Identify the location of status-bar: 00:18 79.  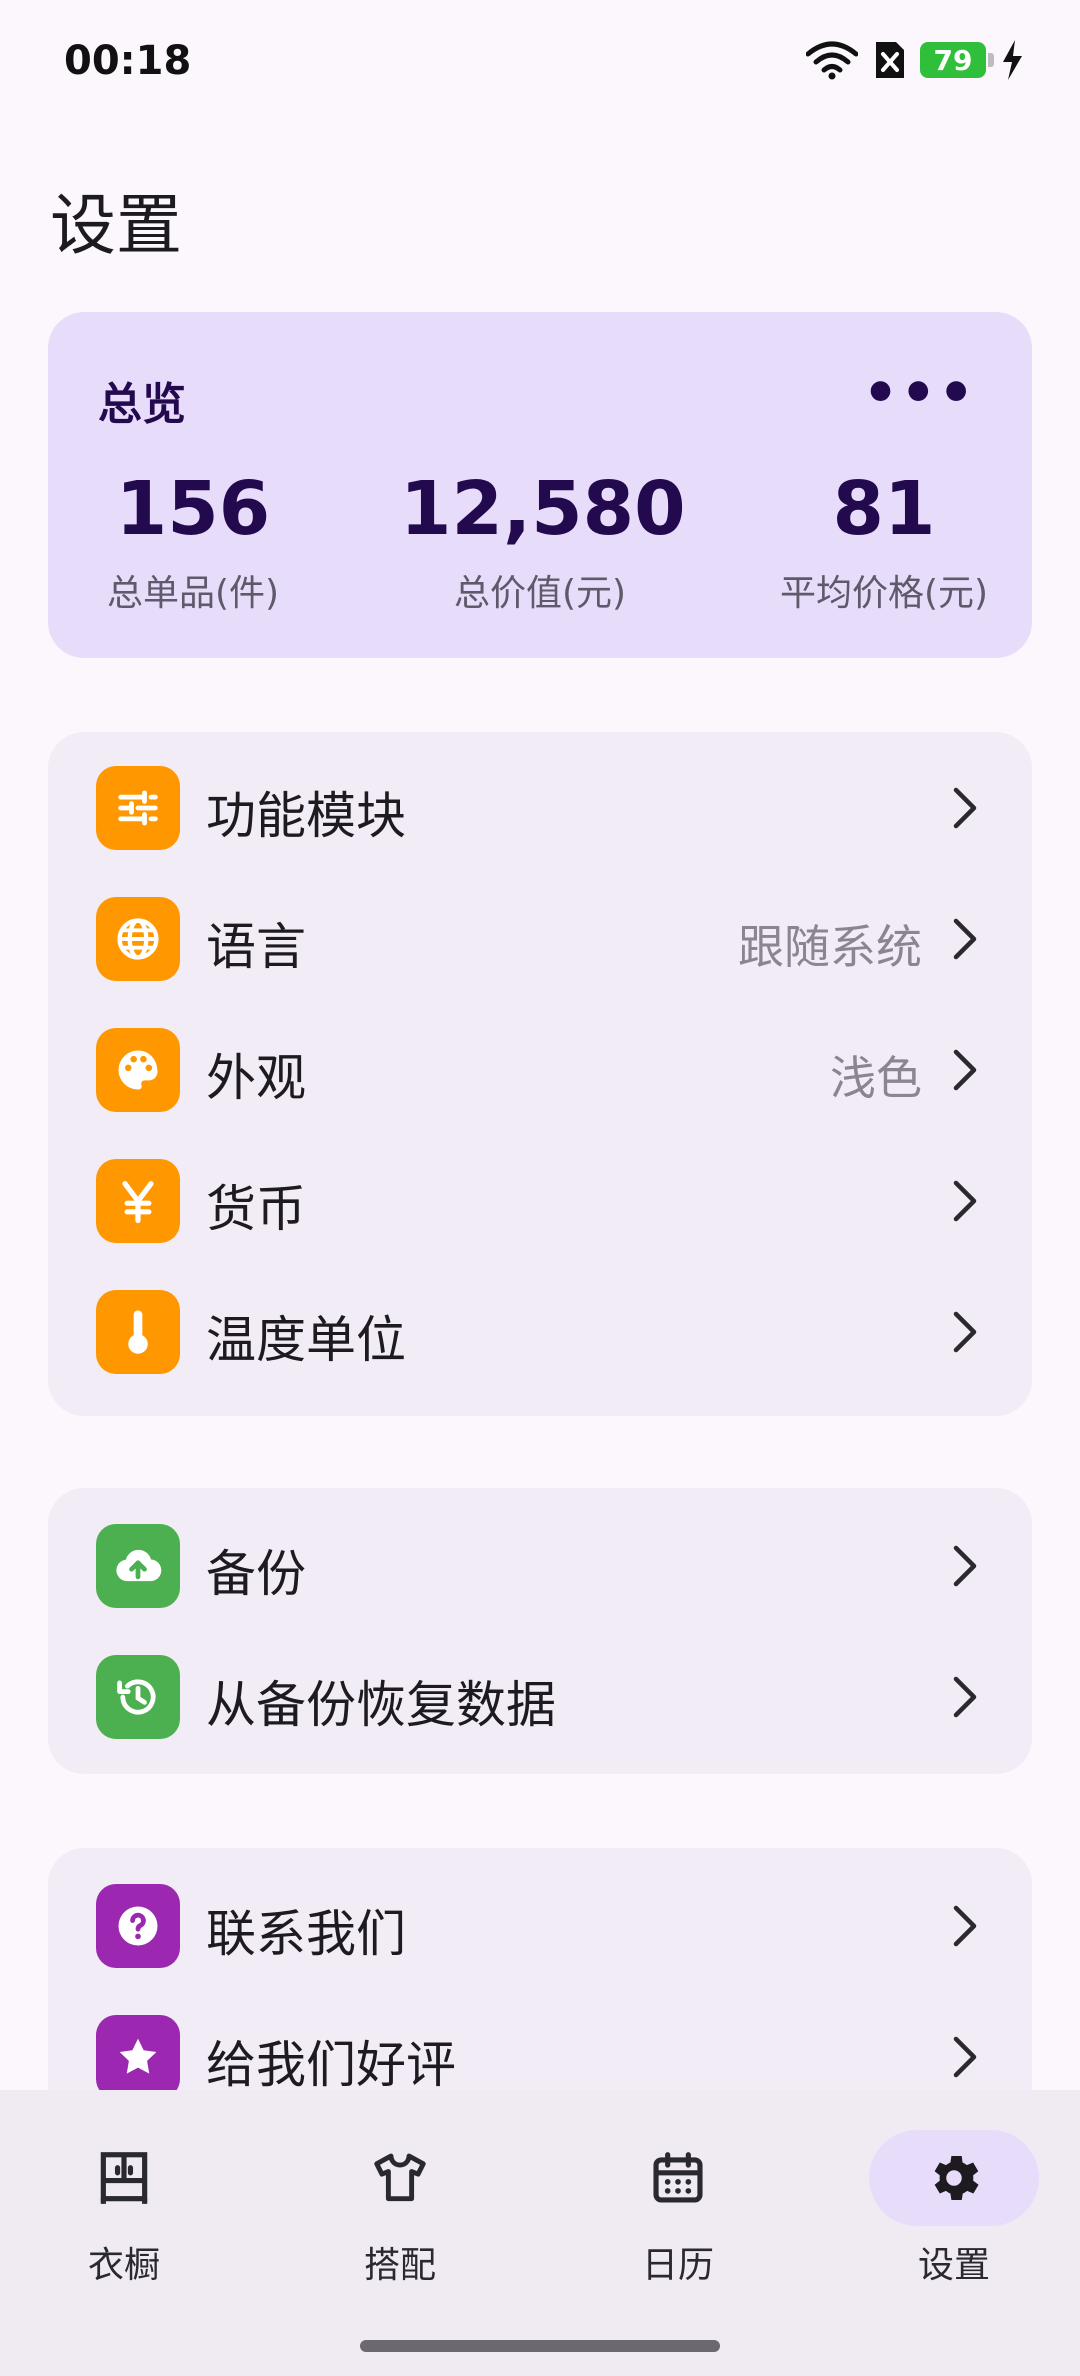
(540, 60).